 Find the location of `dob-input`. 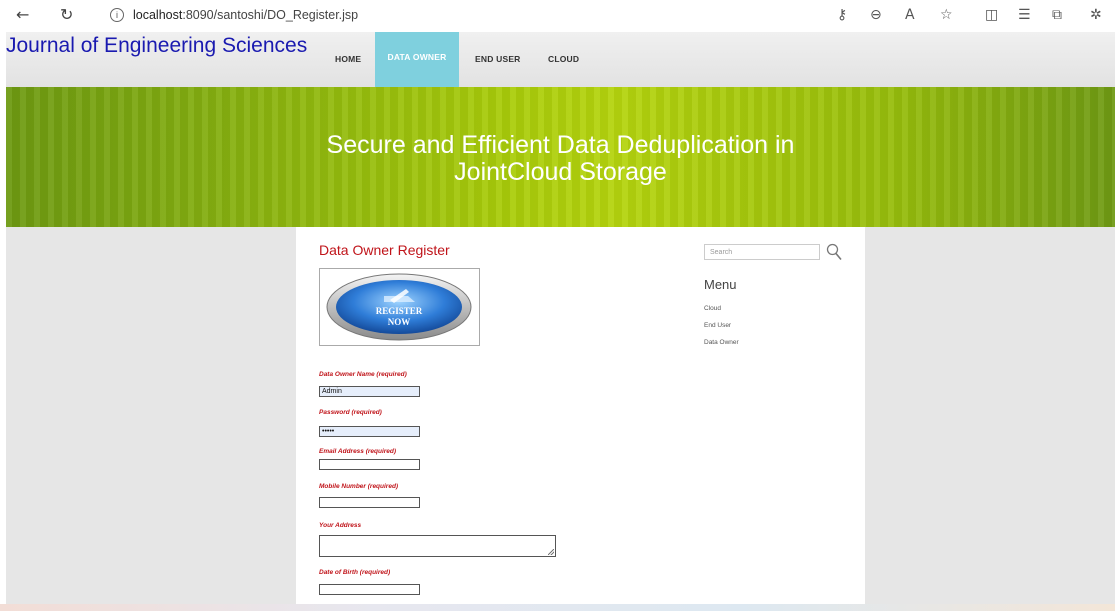

dob-input is located at coordinates (369, 589).